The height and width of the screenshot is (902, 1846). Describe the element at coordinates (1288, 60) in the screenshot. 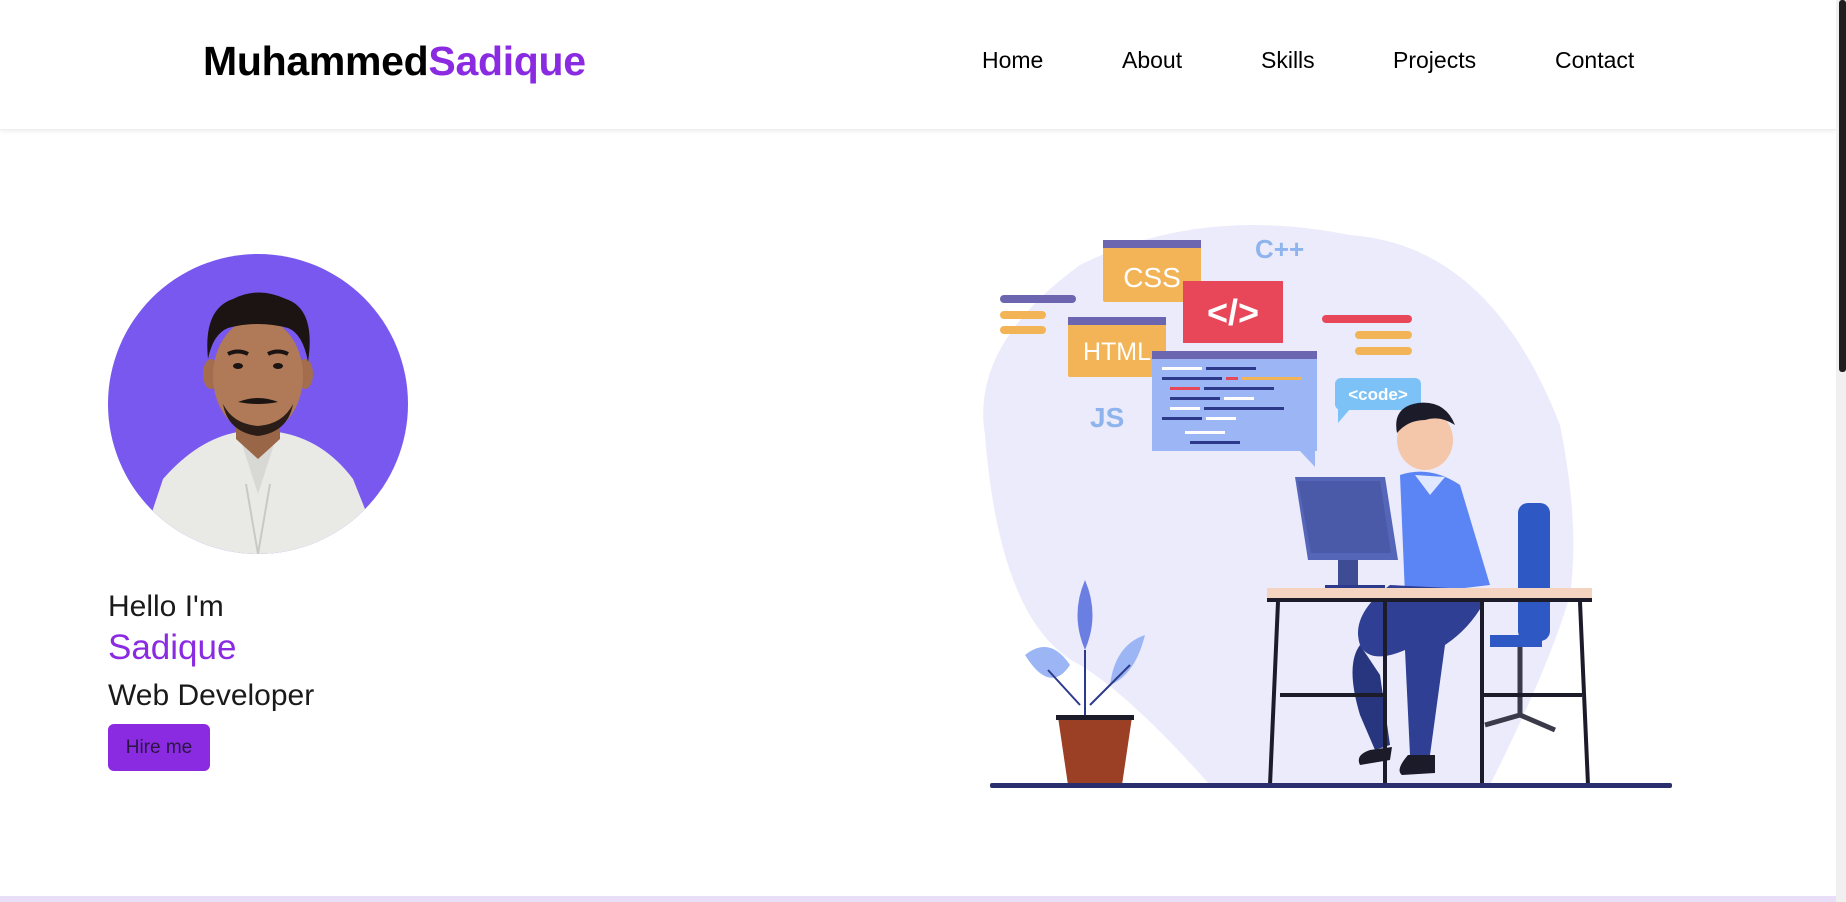

I see `nav-link-skills: Skills` at that location.